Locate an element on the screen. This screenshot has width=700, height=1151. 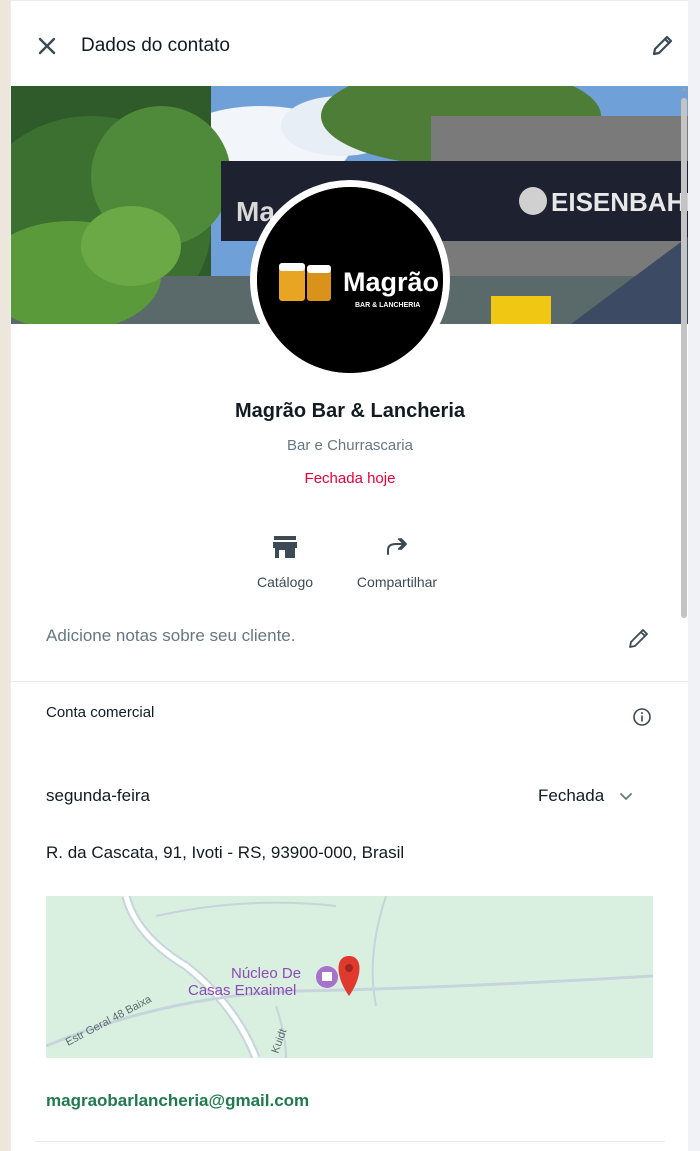
share-arrow-icon is located at coordinates (397, 547).